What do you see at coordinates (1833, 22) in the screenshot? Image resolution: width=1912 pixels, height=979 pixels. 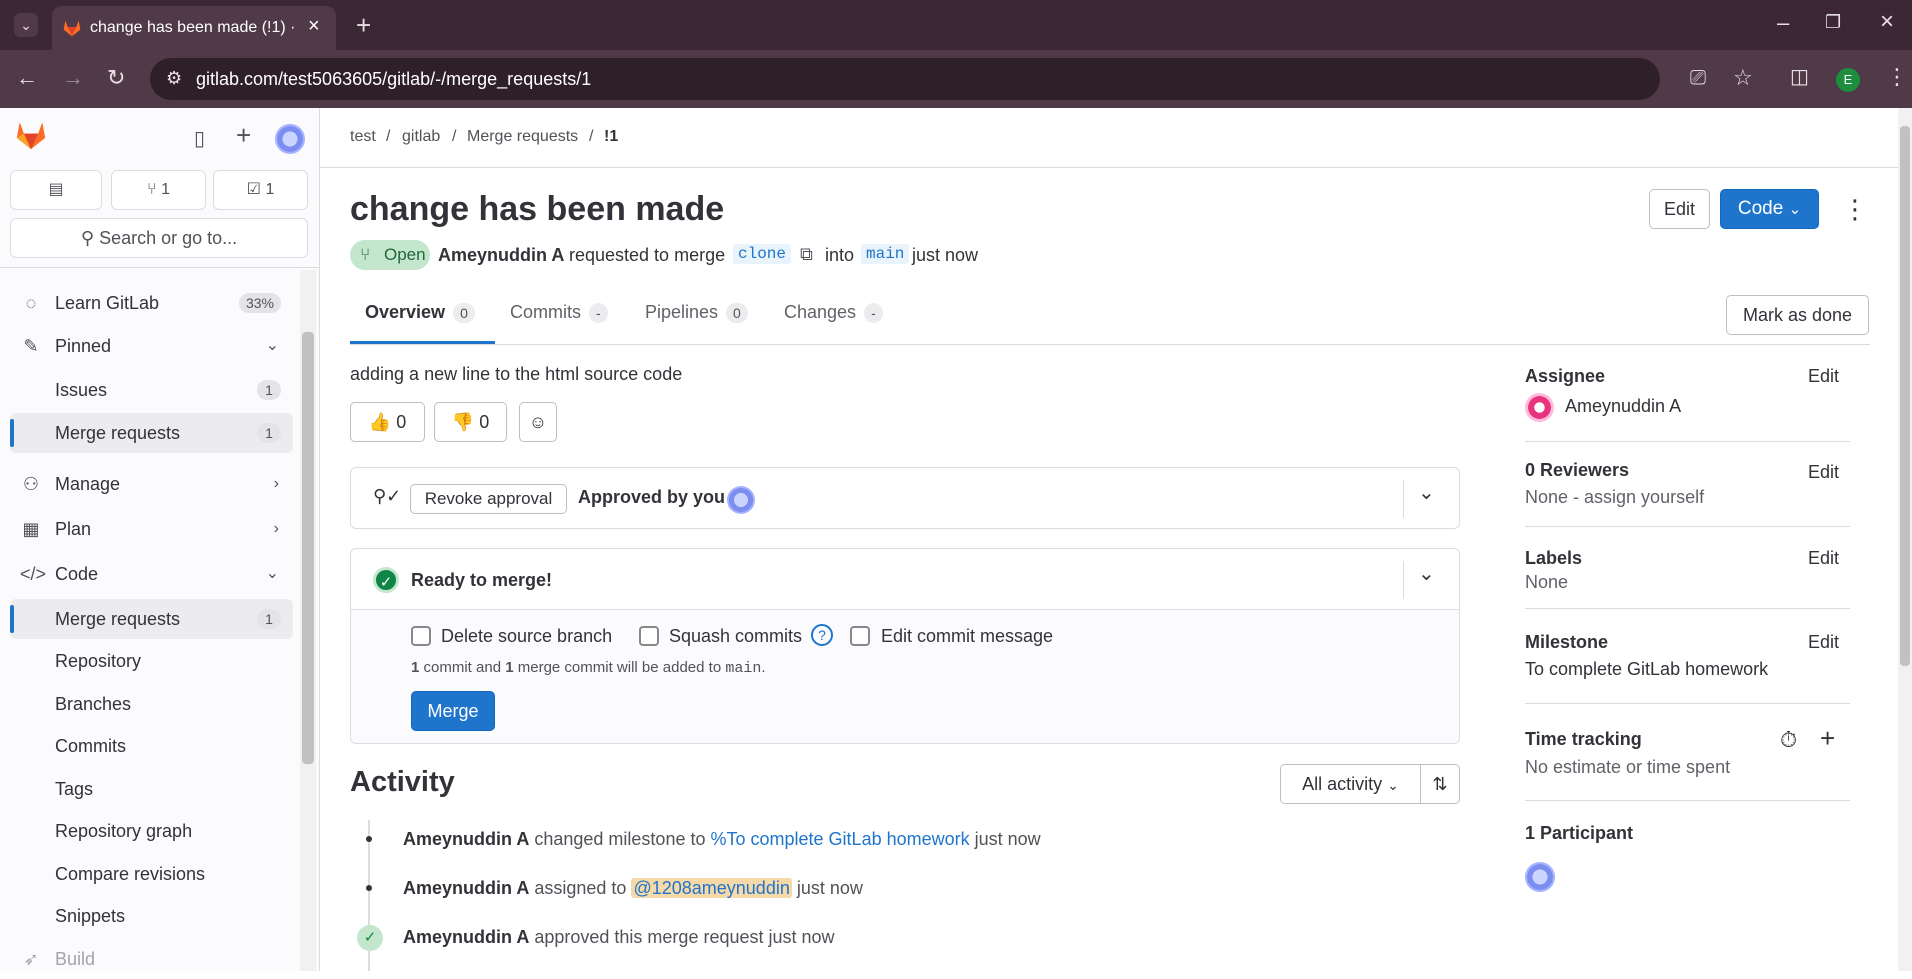 I see `restore-icon: ❐` at bounding box center [1833, 22].